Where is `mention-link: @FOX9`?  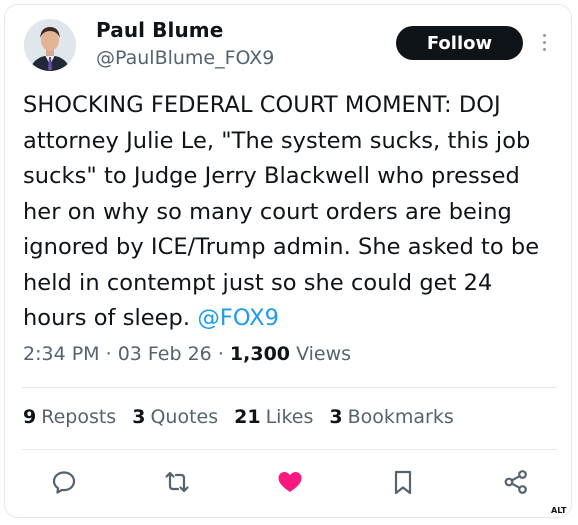
mention-link: @FOX9 is located at coordinates (238, 318).